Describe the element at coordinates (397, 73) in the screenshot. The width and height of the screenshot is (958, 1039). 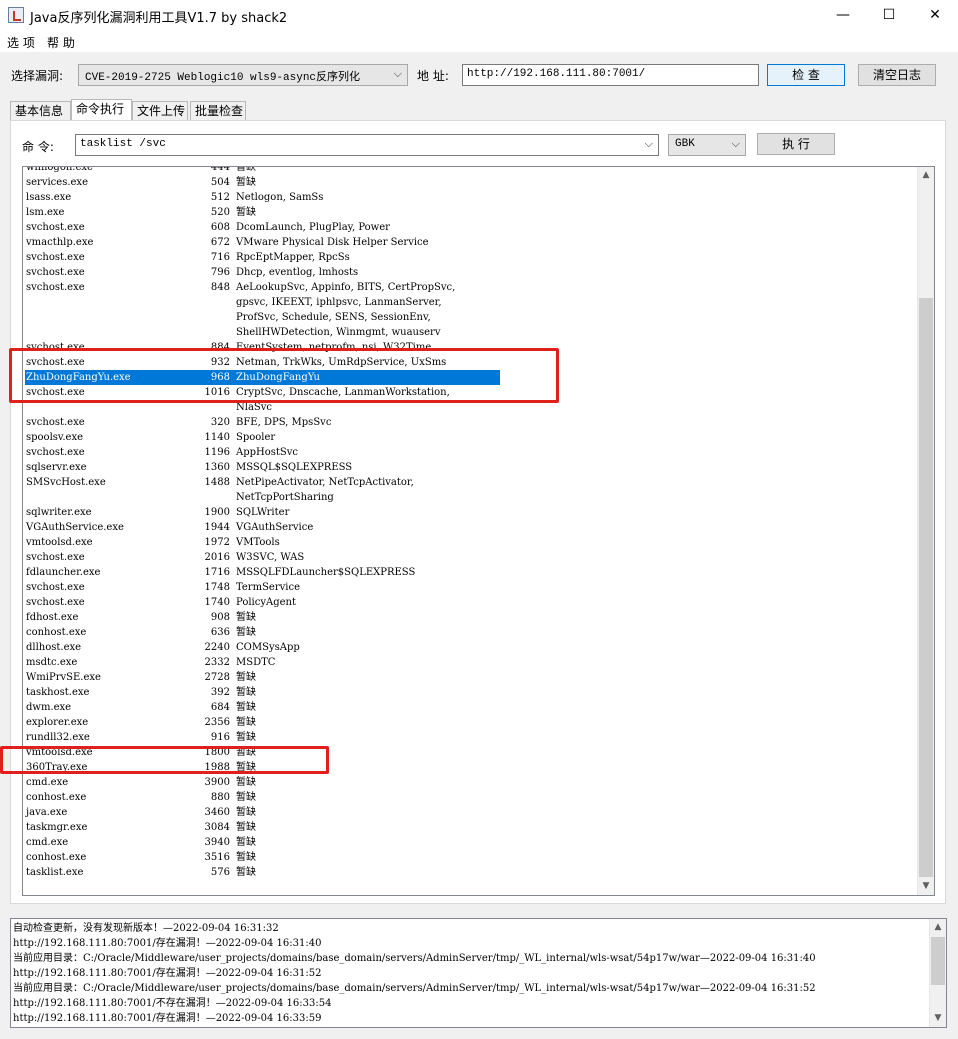
I see `chevron-down-icon: ⌵` at that location.